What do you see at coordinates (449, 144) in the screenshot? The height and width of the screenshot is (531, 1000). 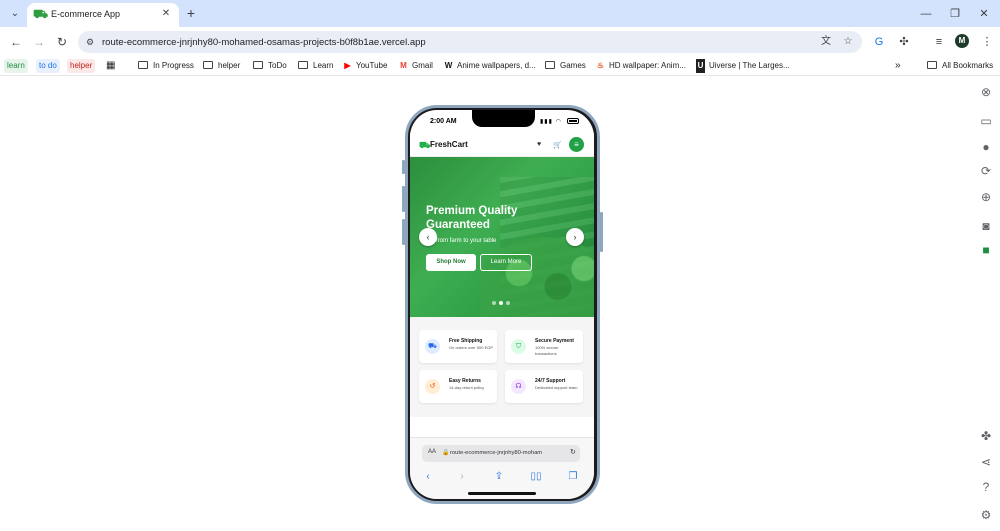 I see `brand-logo: FreshCart` at bounding box center [449, 144].